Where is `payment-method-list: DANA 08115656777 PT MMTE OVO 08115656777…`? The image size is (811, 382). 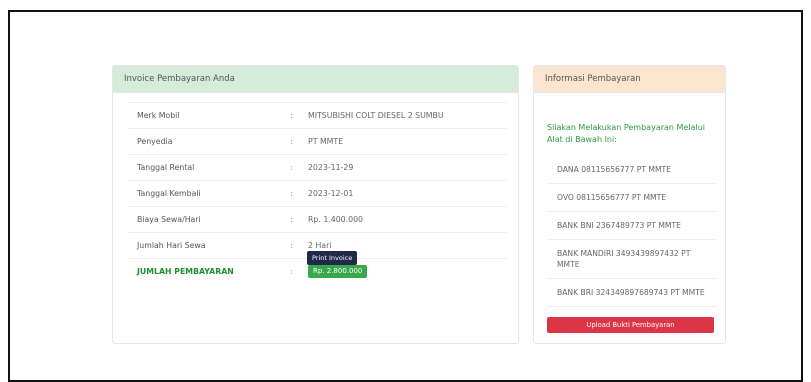 payment-method-list: DANA 08115656777 PT MMTE OVO 08115656777… is located at coordinates (632, 231).